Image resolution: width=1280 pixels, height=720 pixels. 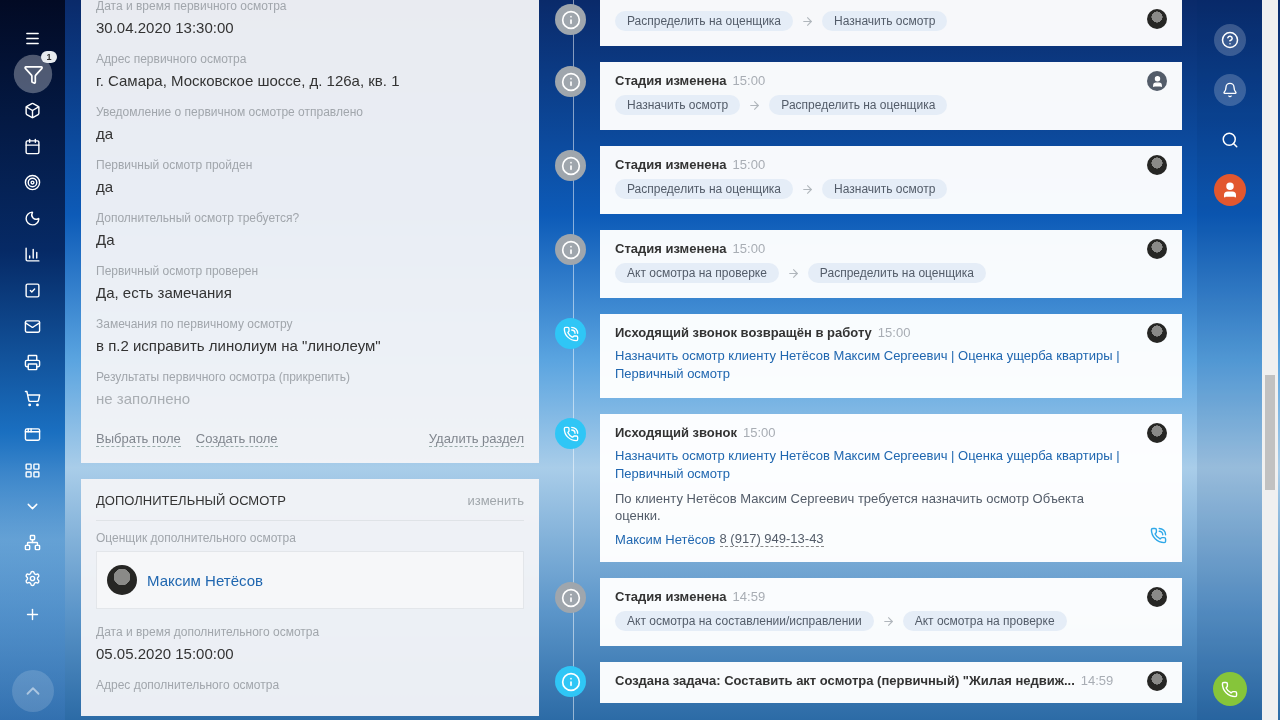 What do you see at coordinates (165, 653) in the screenshot?
I see `field-value: 05.05.2020 15:00:00` at bounding box center [165, 653].